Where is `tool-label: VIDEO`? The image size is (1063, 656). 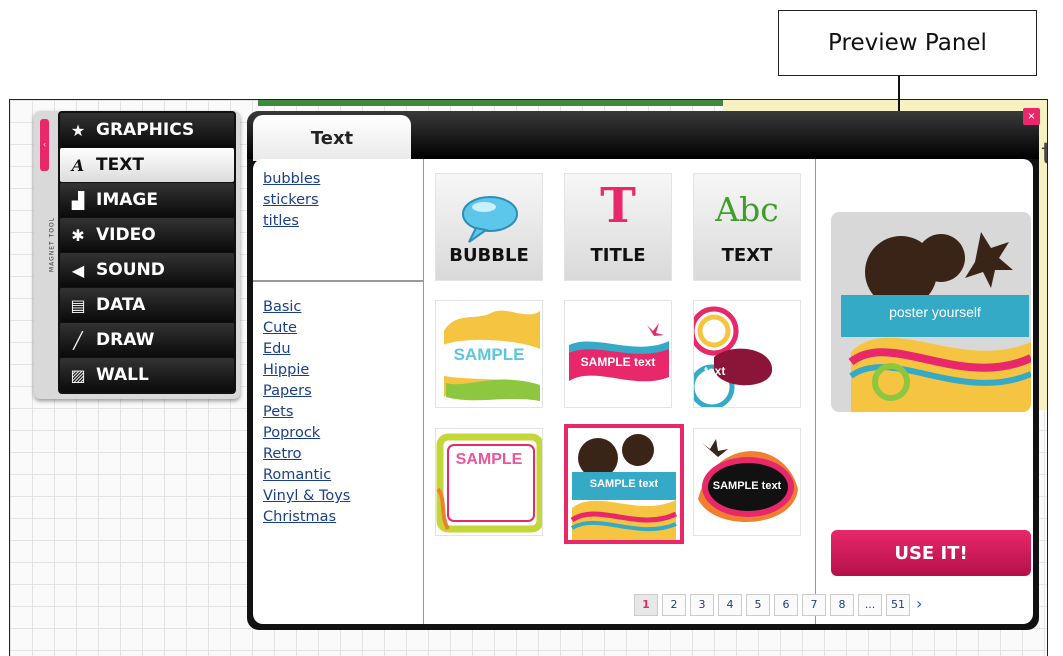
tool-label: VIDEO is located at coordinates (126, 235).